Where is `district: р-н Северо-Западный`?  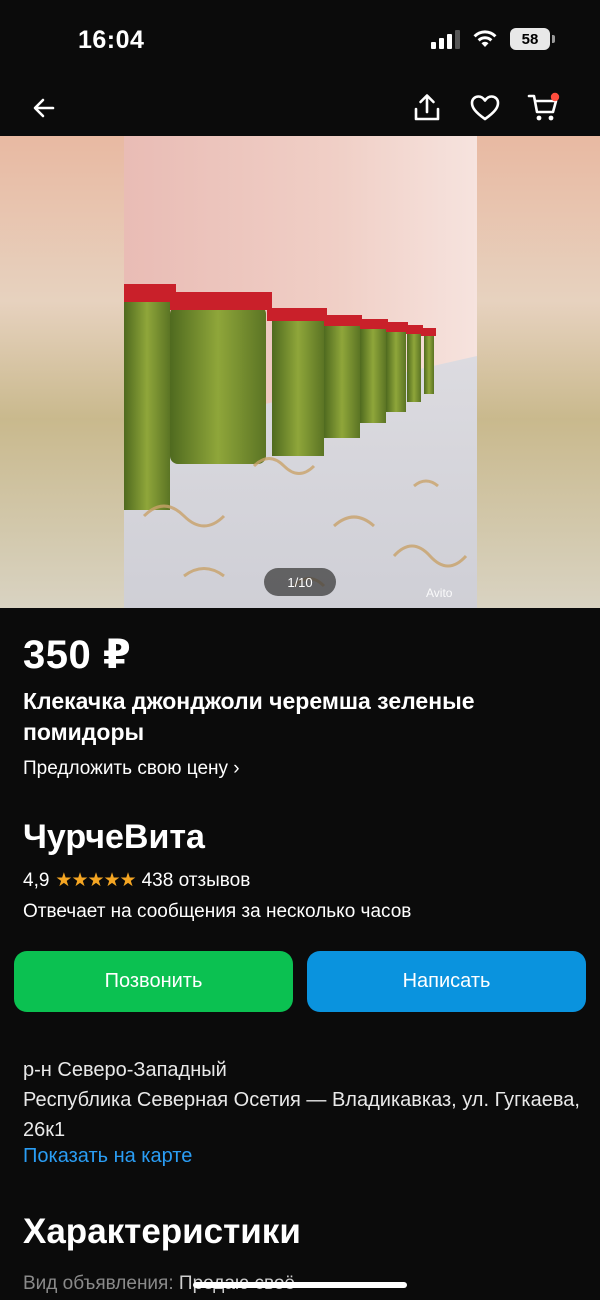 district: р-н Северо-Западный is located at coordinates (125, 1070).